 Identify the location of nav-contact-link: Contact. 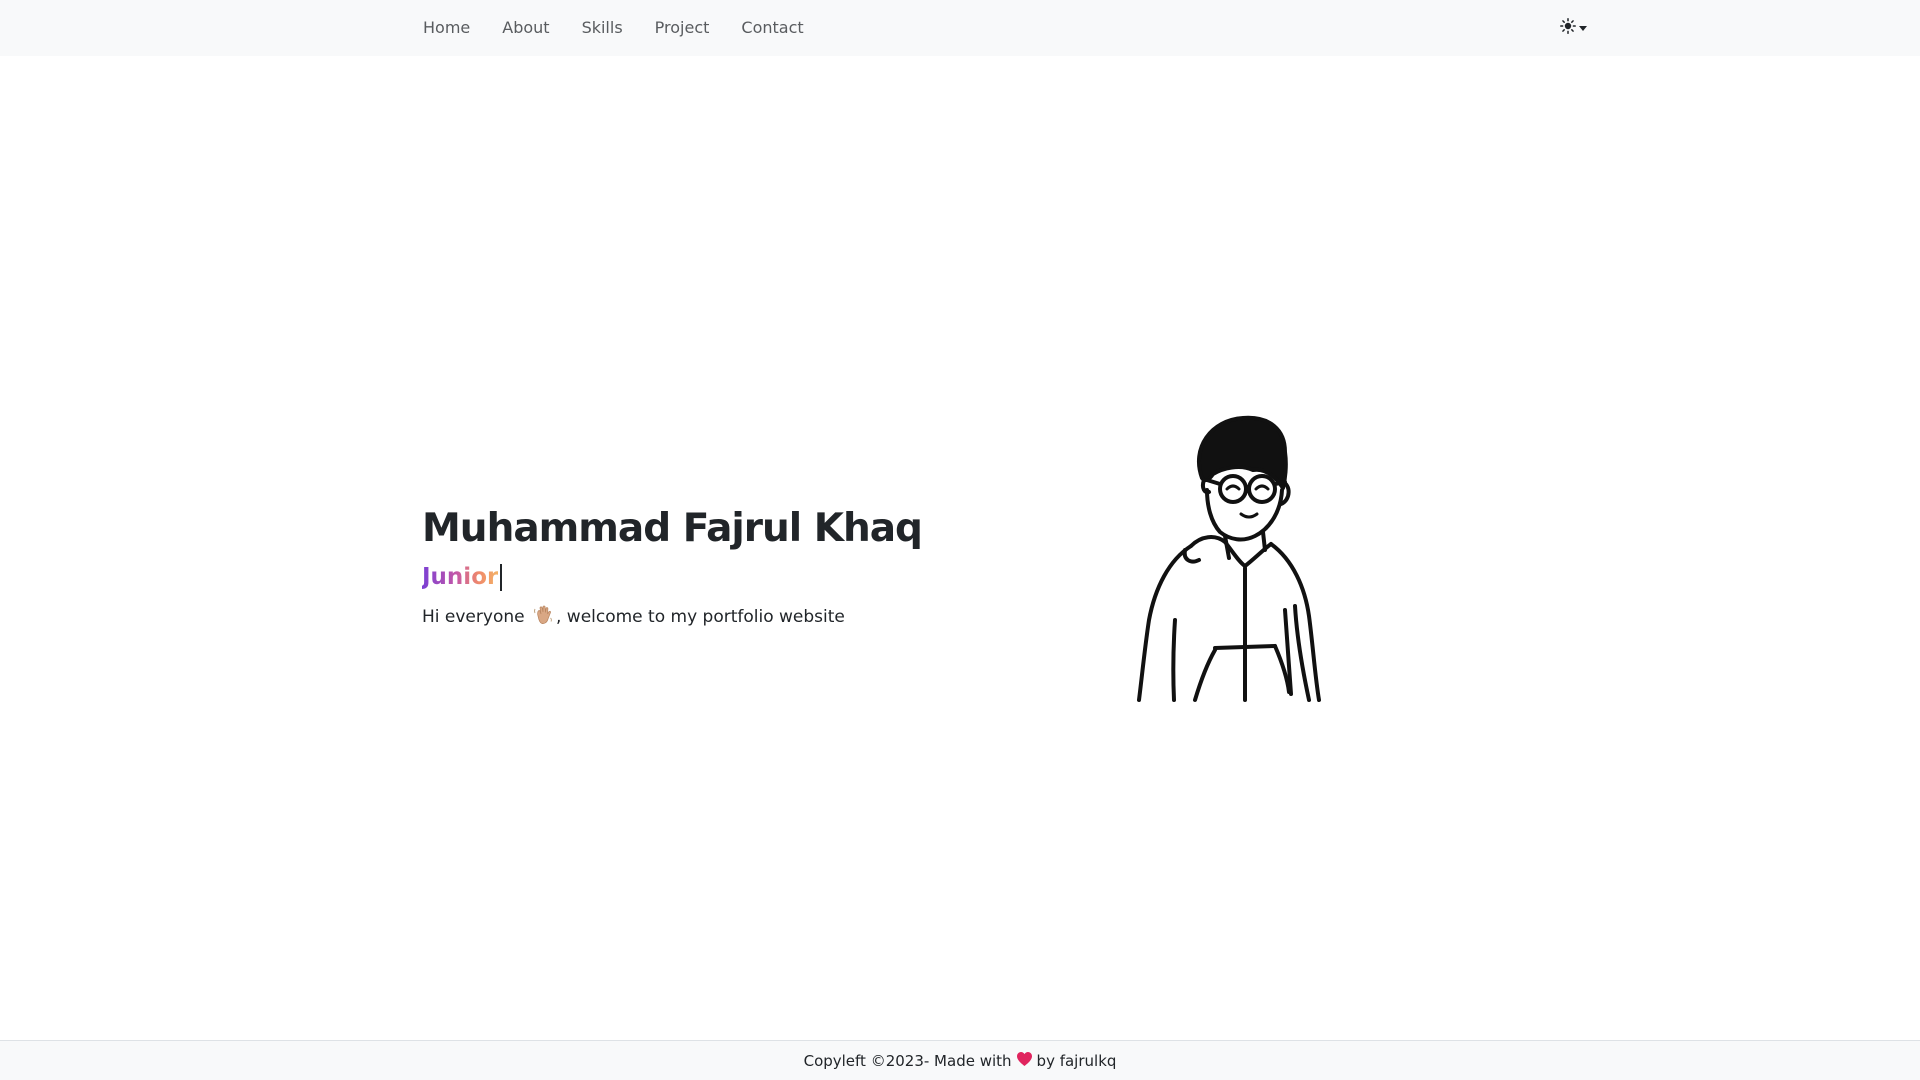
(772, 28).